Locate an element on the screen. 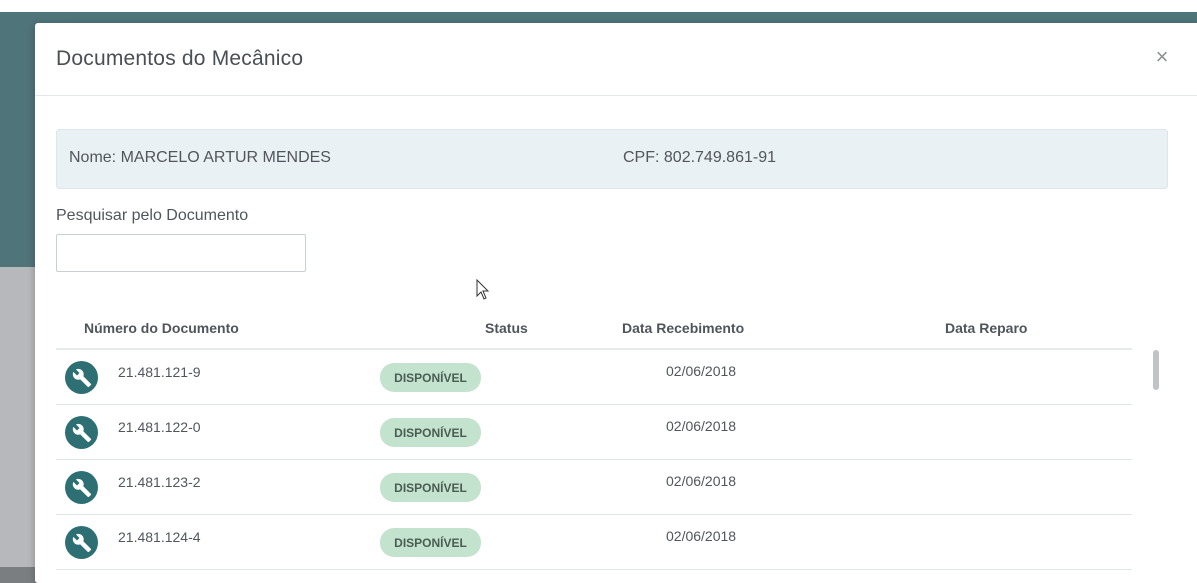 This screenshot has height=583, width=1197. mechanic-name: Nome: MARCELO ARTUR MENDES is located at coordinates (200, 157).